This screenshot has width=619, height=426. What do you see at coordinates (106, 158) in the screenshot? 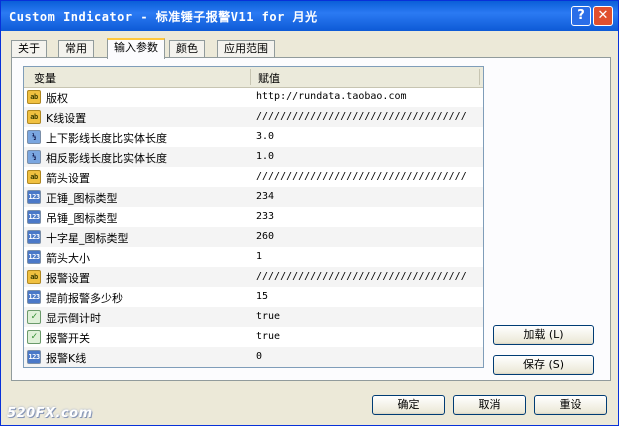
I see `parameter-name: 相反影线长度比实体长度` at bounding box center [106, 158].